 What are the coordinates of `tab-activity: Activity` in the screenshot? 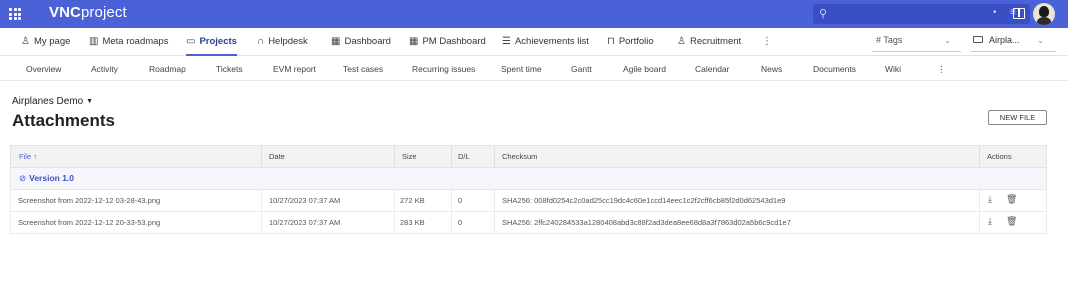 It's located at (104, 69).